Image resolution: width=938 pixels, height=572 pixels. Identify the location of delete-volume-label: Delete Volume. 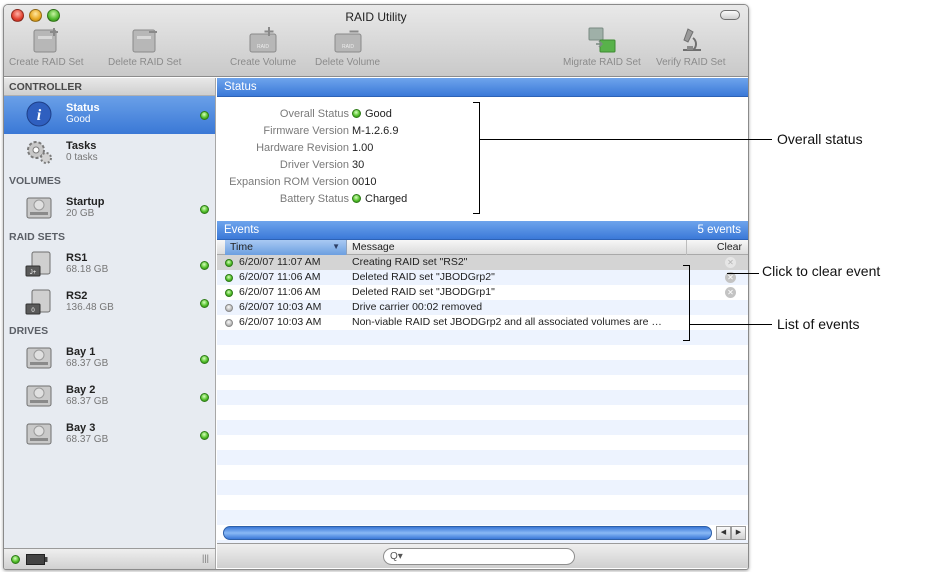
(348, 62).